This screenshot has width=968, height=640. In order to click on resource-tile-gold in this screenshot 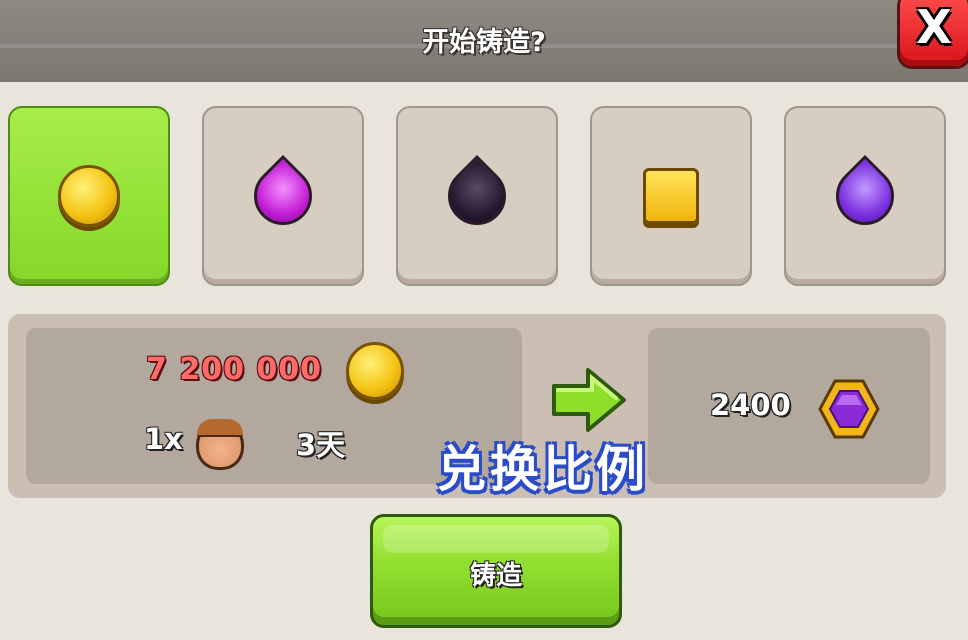, I will do `click(89, 196)`.